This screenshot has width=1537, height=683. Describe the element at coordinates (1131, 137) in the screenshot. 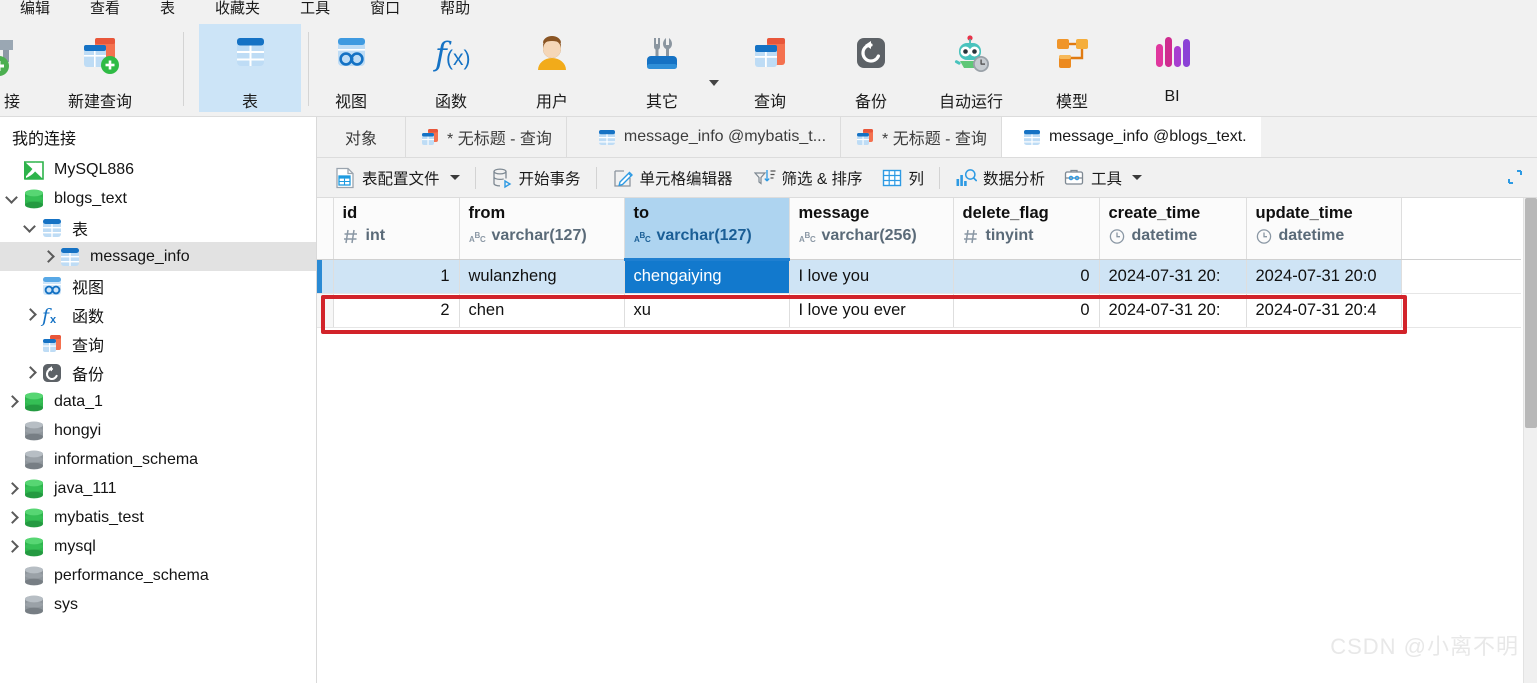

I see `tab-message-info-blogs-text: message_info @blogs_text.` at that location.